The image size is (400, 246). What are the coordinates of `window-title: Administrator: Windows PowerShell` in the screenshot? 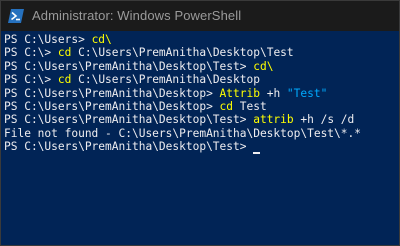 It's located at (137, 15).